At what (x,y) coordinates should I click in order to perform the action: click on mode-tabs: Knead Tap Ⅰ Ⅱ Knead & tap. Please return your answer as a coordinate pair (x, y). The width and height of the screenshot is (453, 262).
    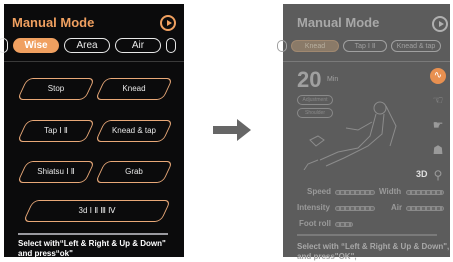
    Looking at the image, I should click on (359, 46).